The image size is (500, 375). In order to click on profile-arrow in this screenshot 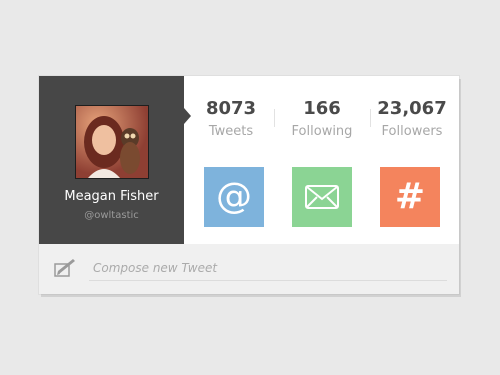, I will do `click(187, 116)`.